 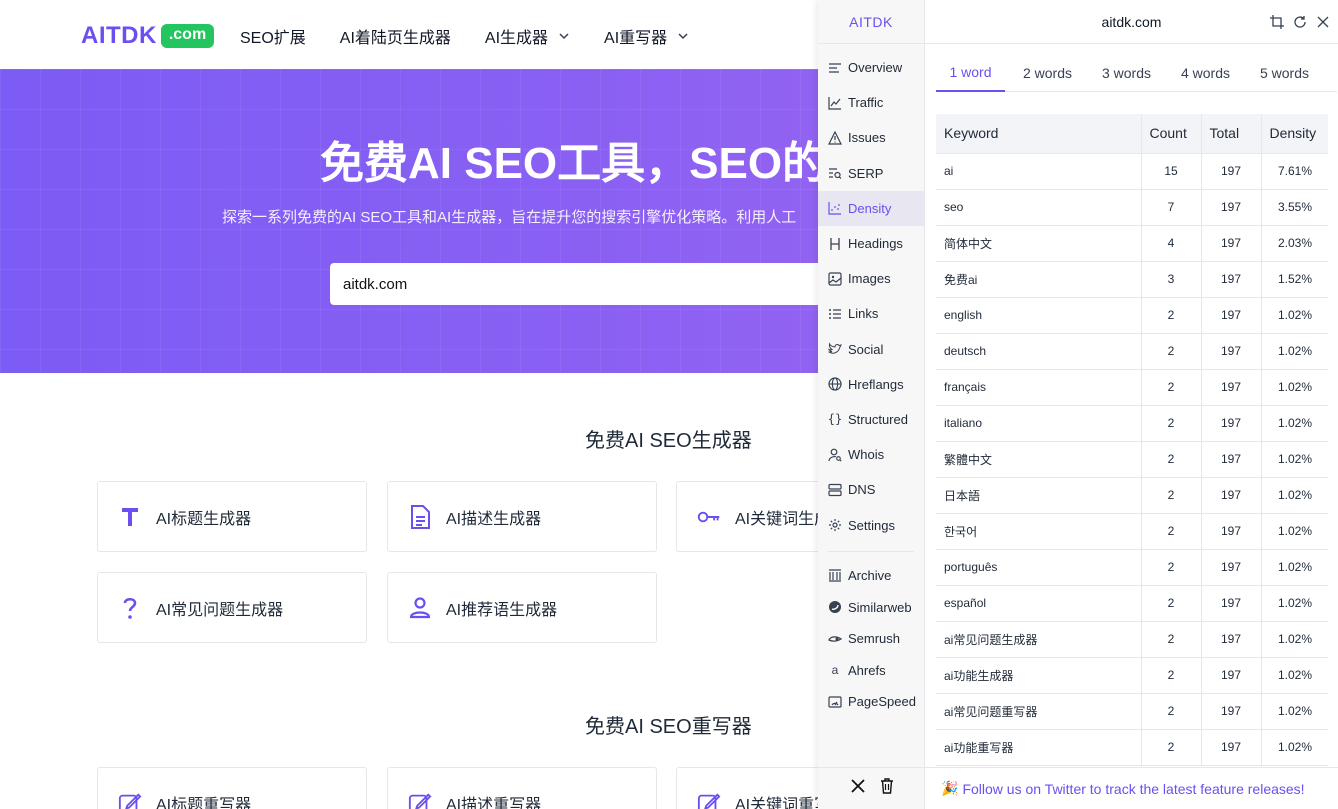 I want to click on cell-density: 3.55%, so click(x=1294, y=207).